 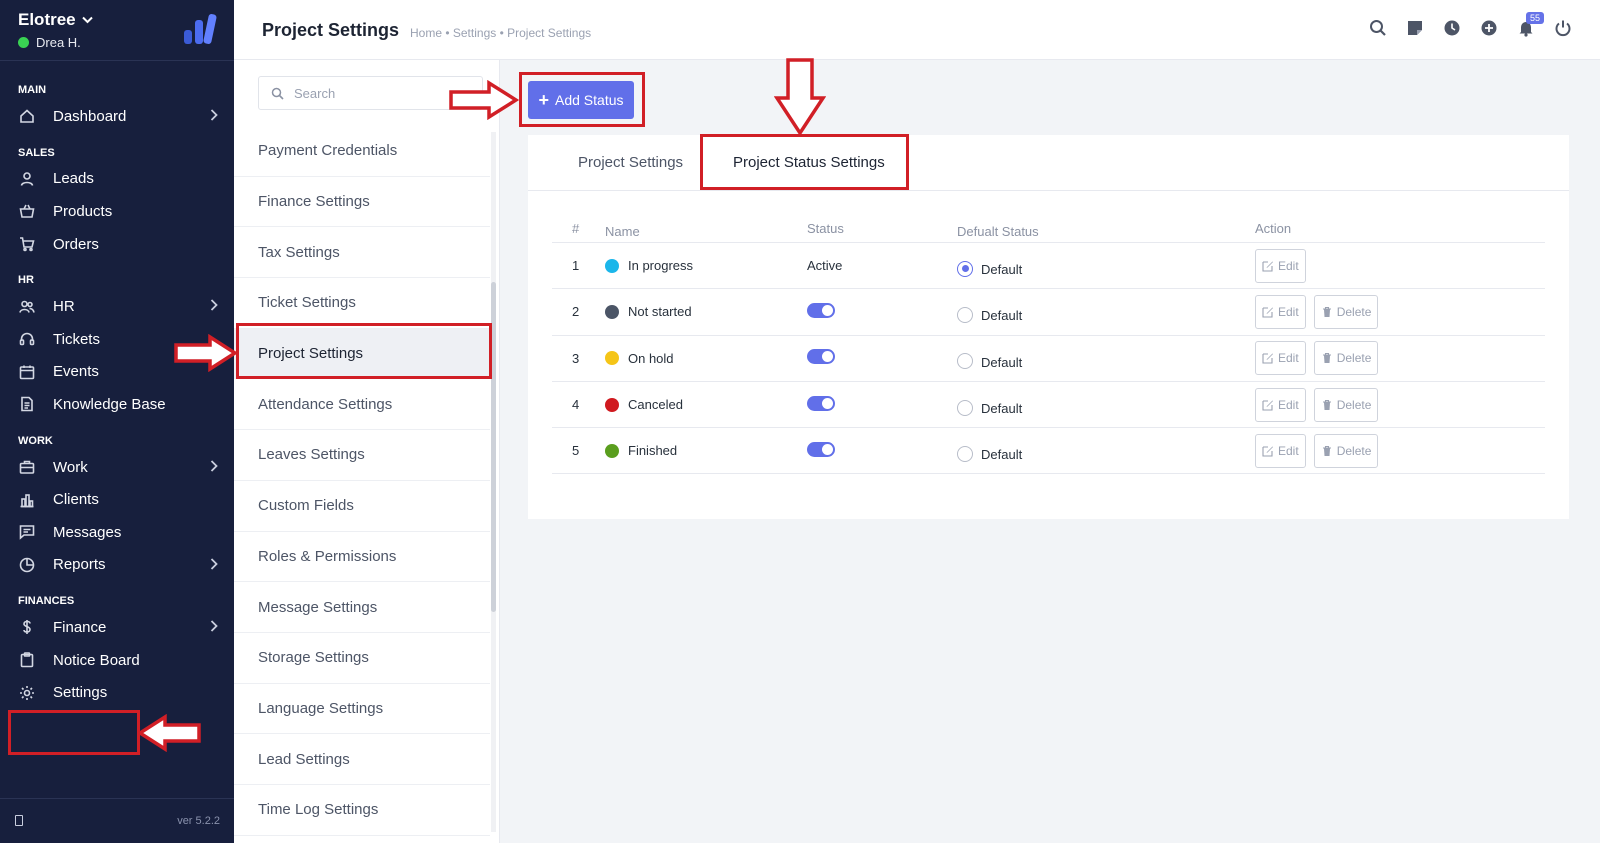 What do you see at coordinates (493, 482) in the screenshot?
I see `settings-menu-scrollbar` at bounding box center [493, 482].